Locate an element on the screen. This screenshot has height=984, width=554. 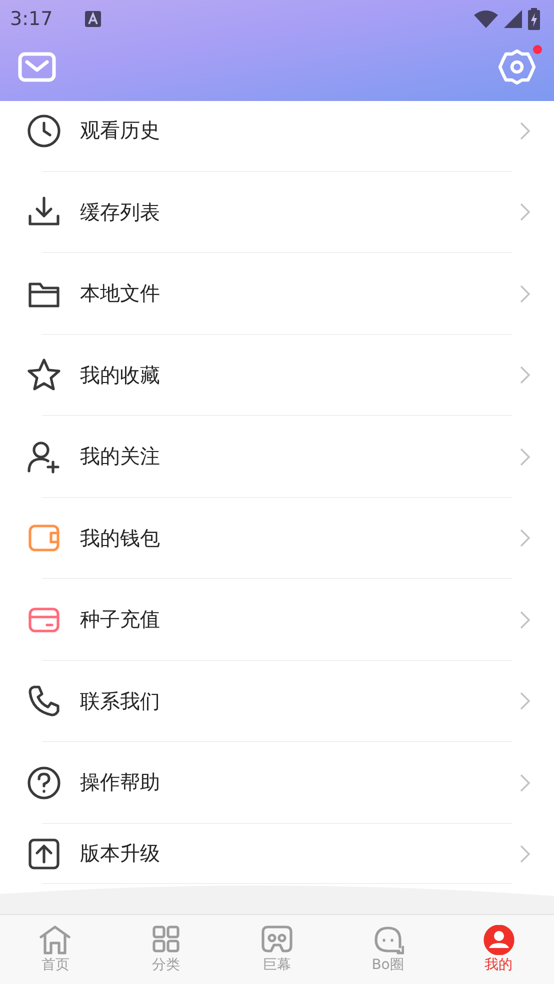
menu-item: 我的关注 is located at coordinates (277, 457).